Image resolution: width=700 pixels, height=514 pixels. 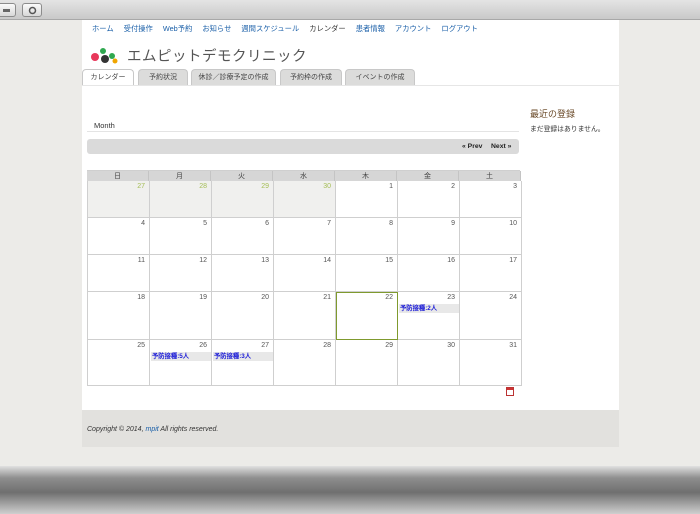 I want to click on tab: イベントの作成, so click(x=380, y=77).